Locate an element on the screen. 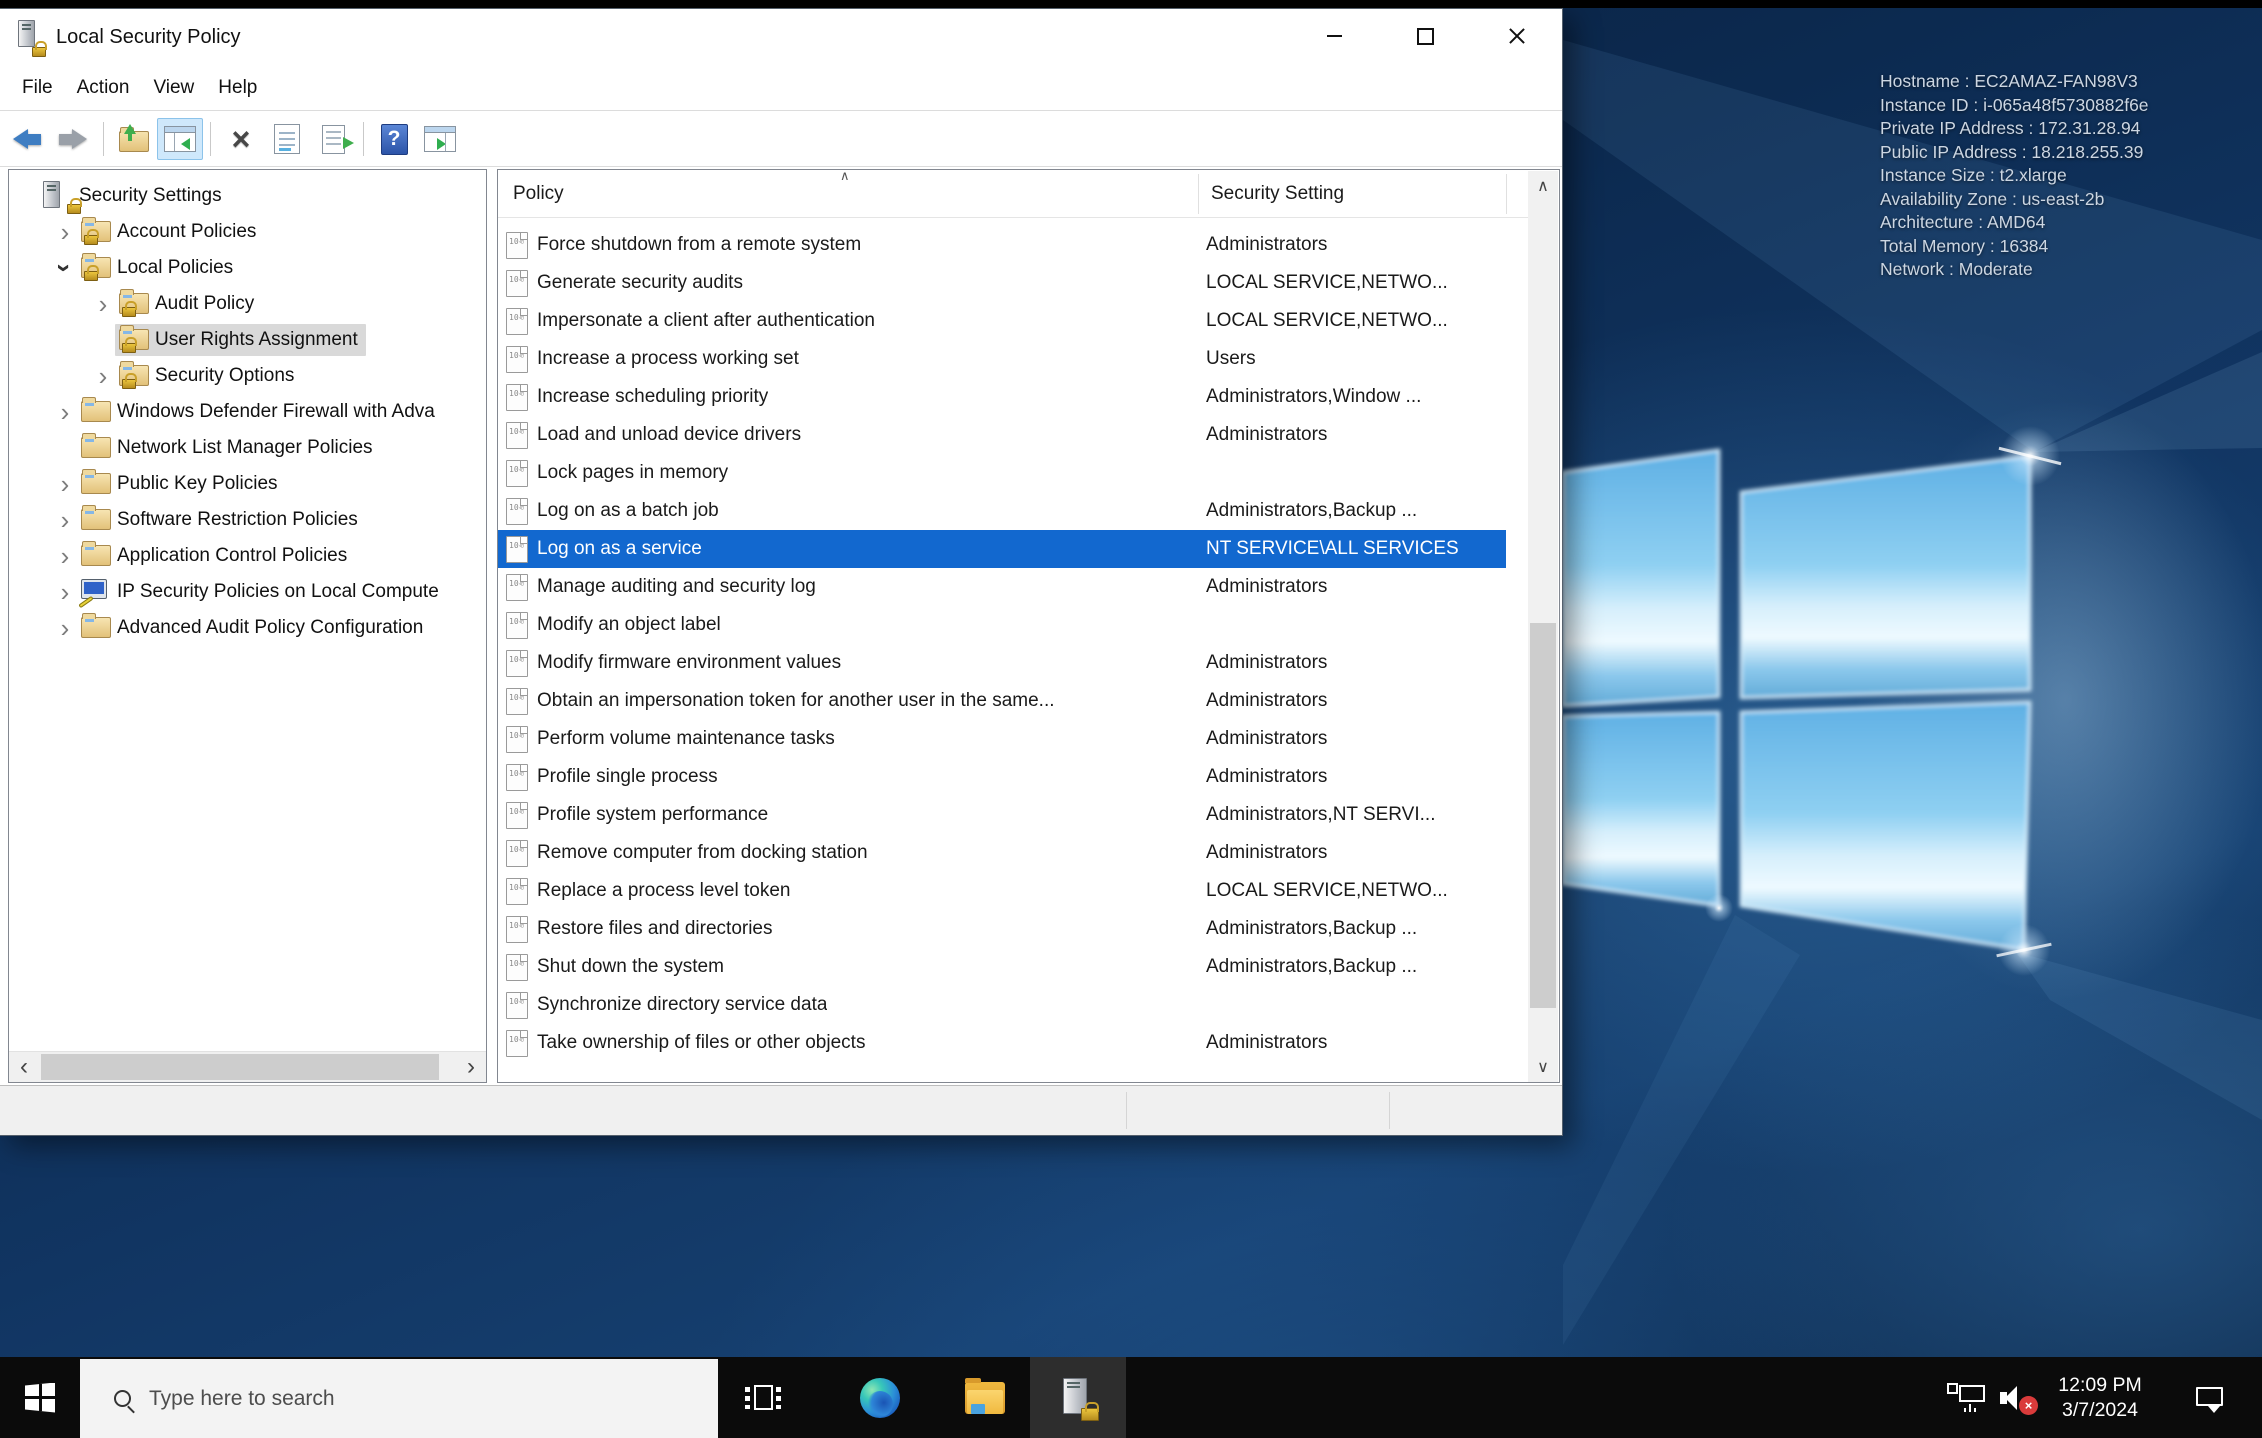 Image resolution: width=2262 pixels, height=1438 pixels. minimize-button is located at coordinates (1334, 36).